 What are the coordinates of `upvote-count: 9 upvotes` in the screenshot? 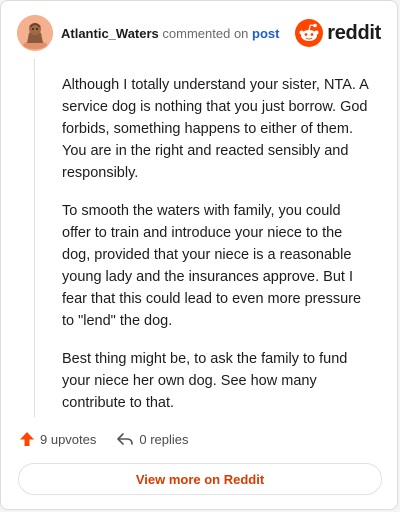 It's located at (57, 439).